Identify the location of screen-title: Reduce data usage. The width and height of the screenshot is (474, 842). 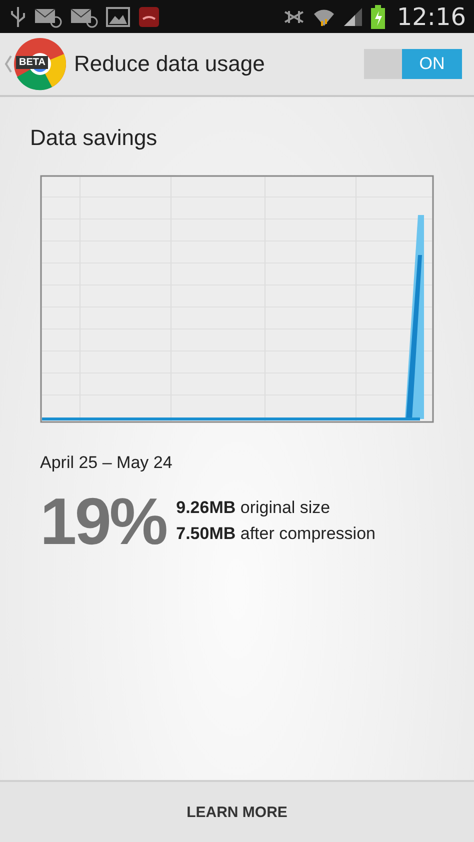
(169, 64).